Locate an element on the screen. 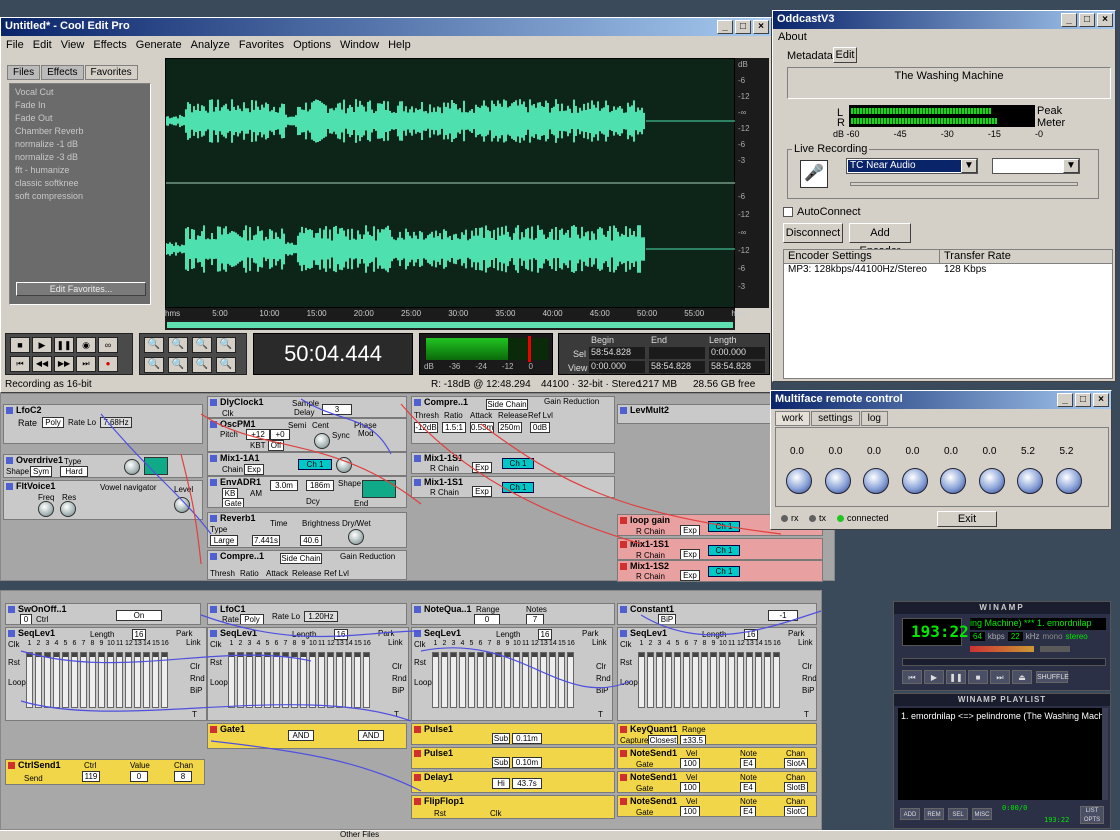 This screenshot has width=1120, height=840. device-select: TC Near Audio ▼ is located at coordinates (912, 166).